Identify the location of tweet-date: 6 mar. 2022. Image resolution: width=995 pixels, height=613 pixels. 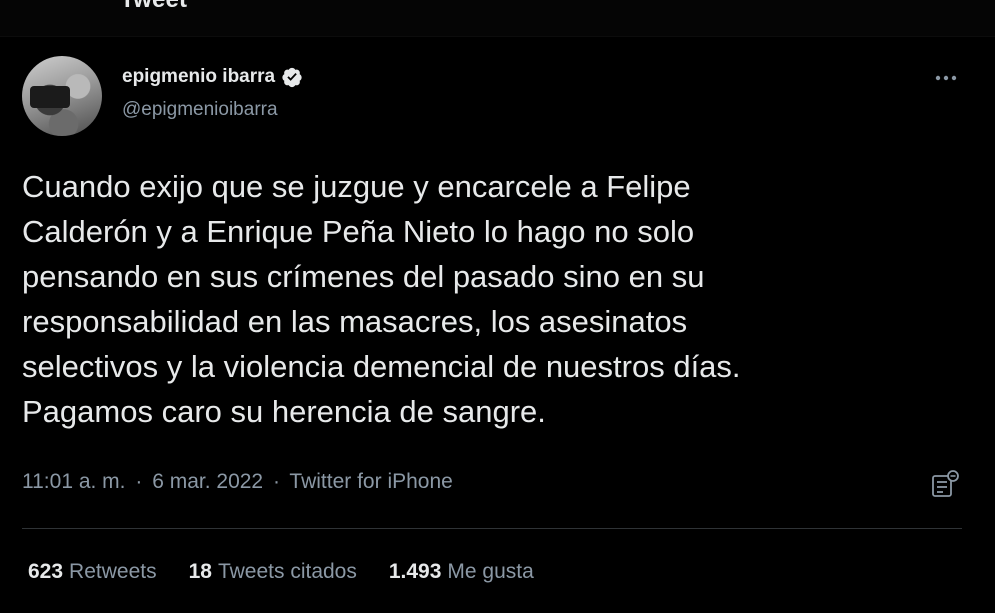
(207, 481).